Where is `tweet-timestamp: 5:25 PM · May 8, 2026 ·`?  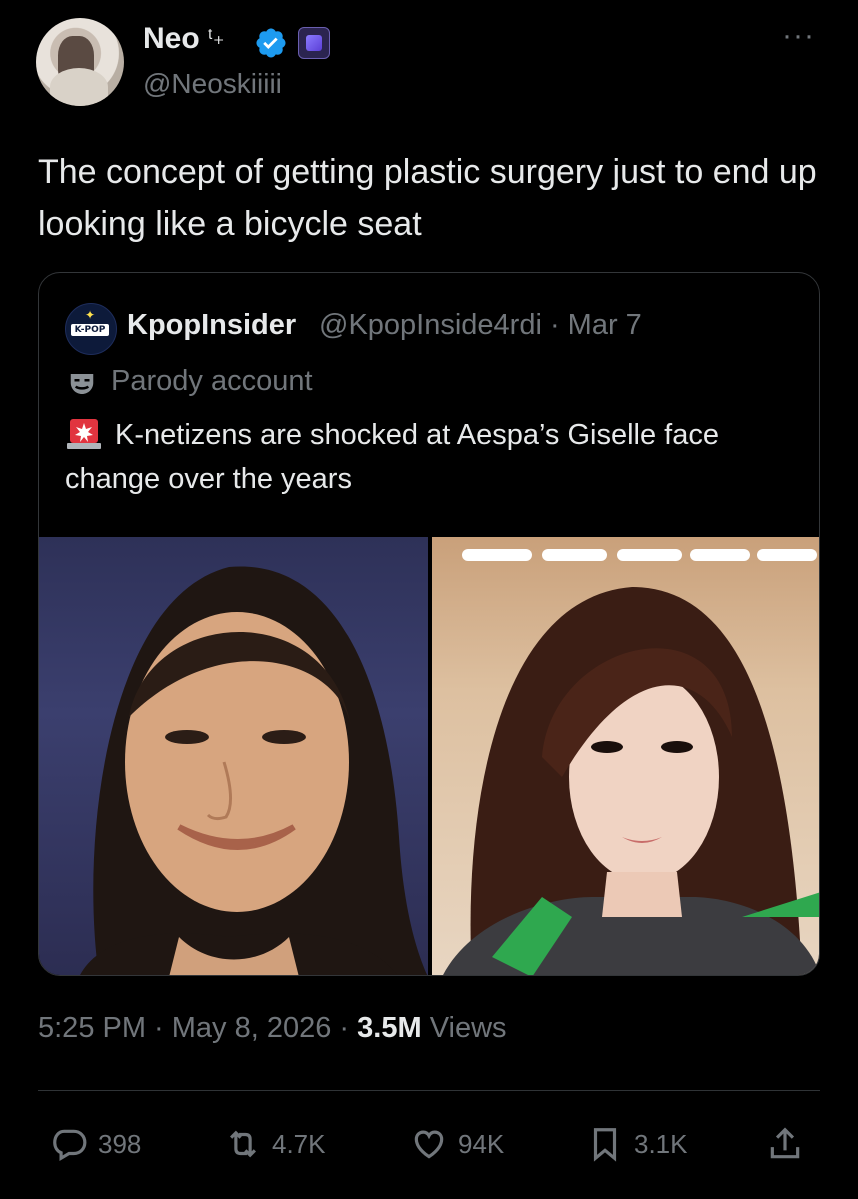
tweet-timestamp: 5:25 PM · May 8, 2026 · is located at coordinates (198, 1028).